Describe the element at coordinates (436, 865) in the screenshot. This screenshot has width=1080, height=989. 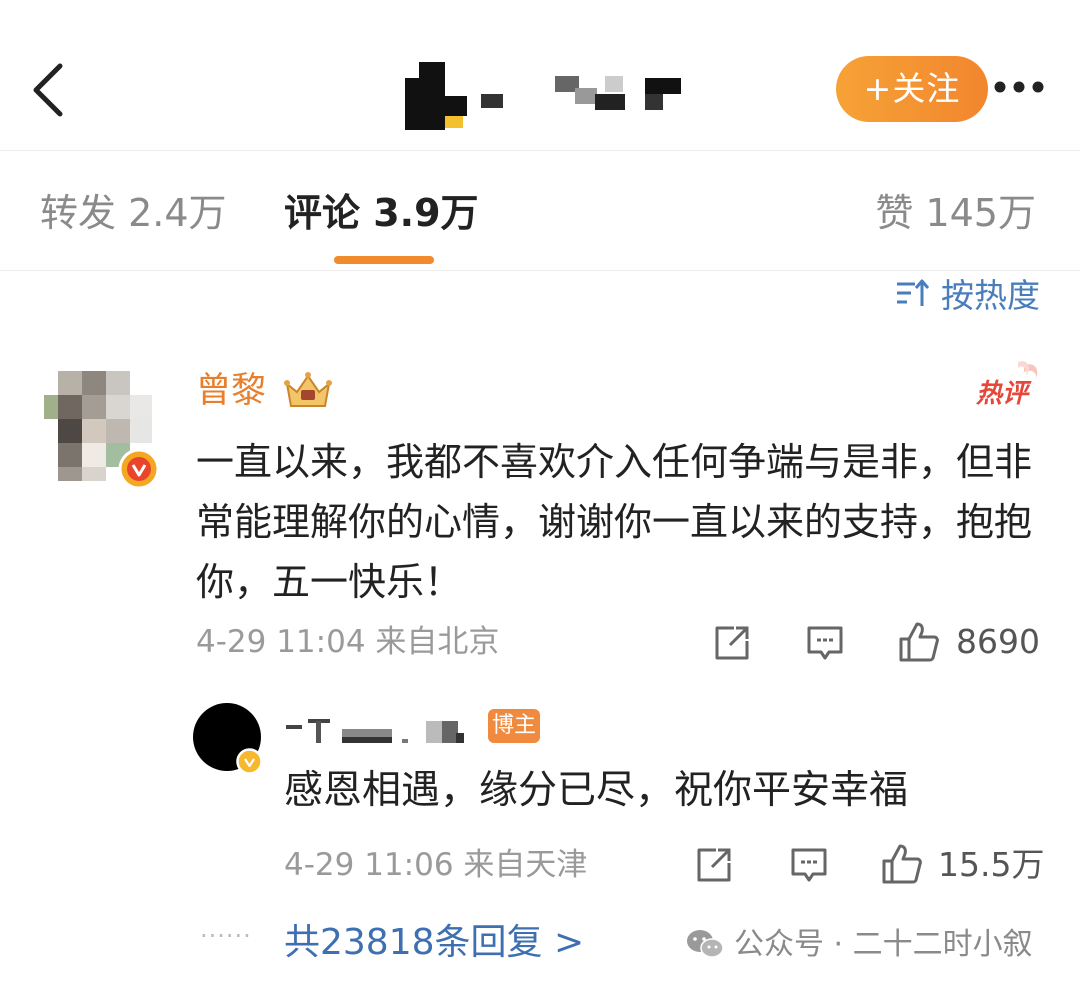
I see `reply-meta: 4-29 11:06 来自天津` at that location.